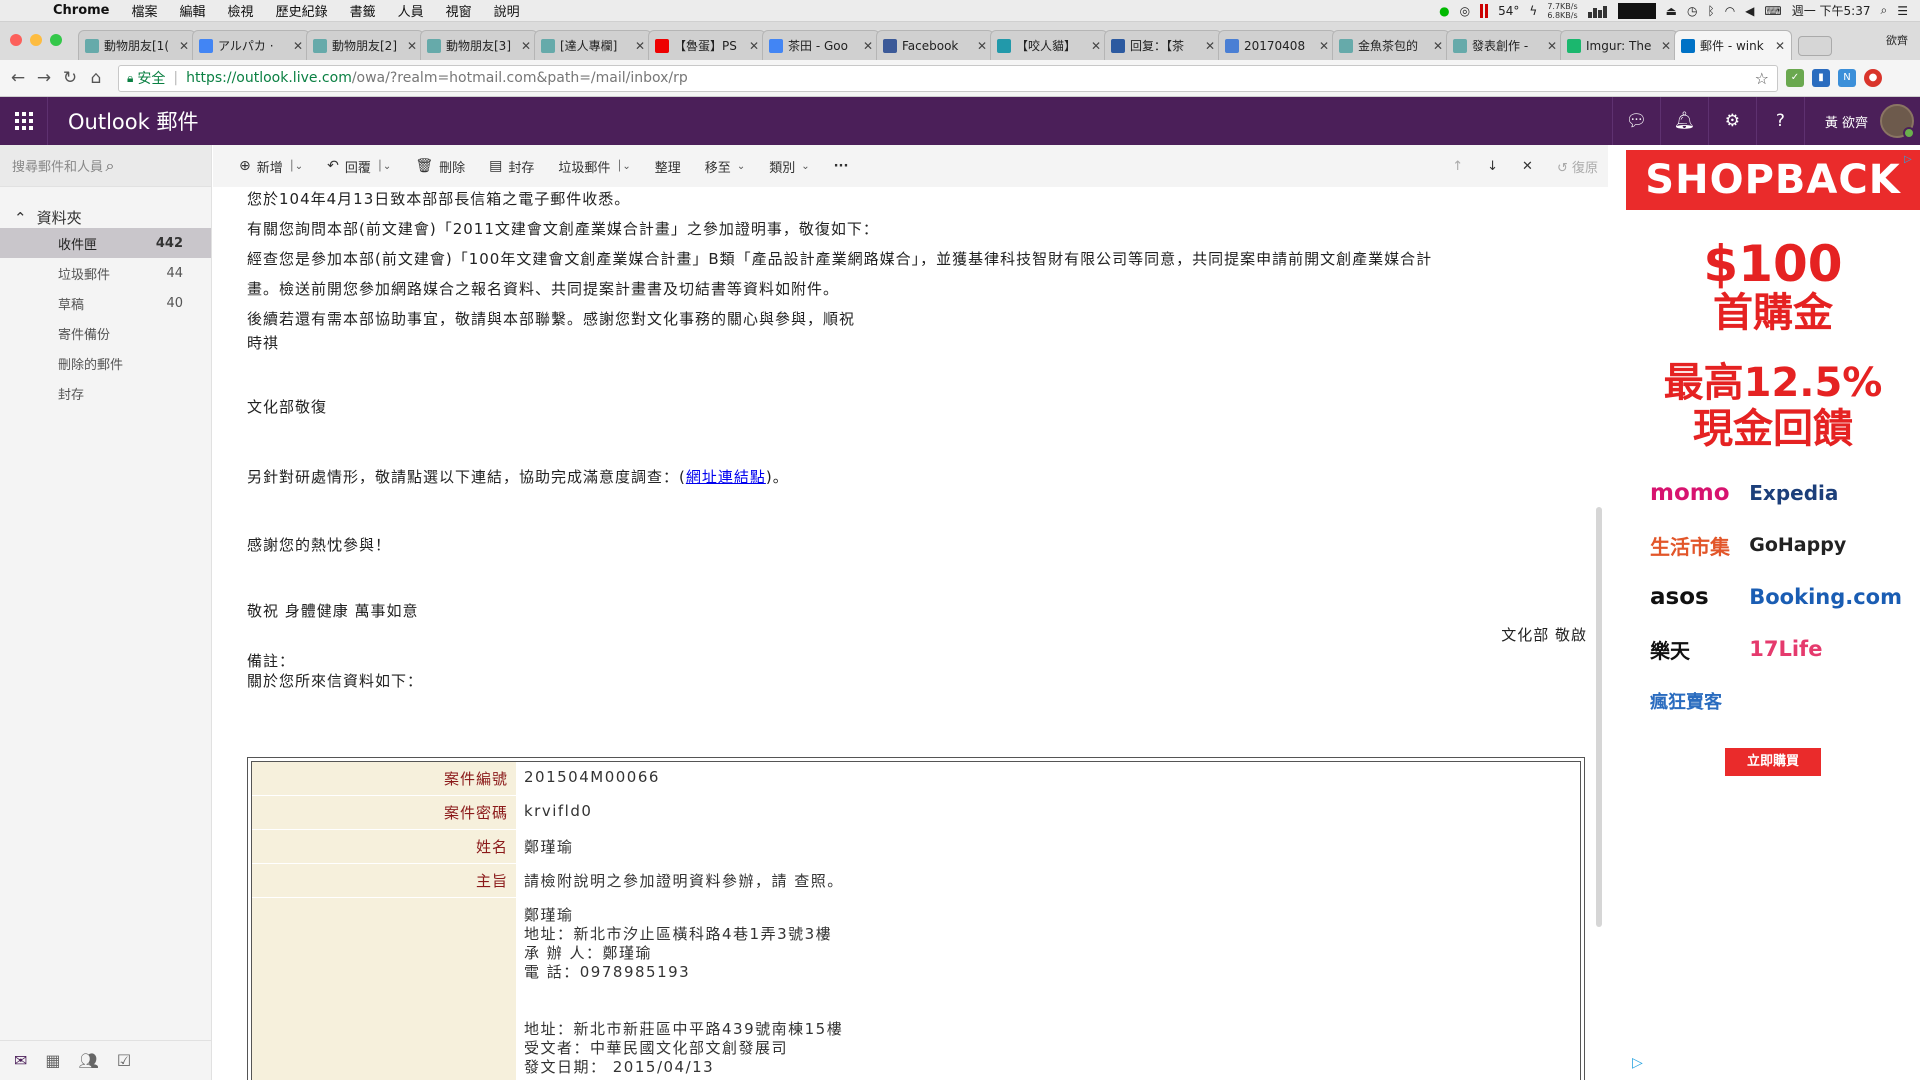 The image size is (1920, 1080). Describe the element at coordinates (479, 45) in the screenshot. I see `browser-tab: 動物朋友[3] ✕` at that location.